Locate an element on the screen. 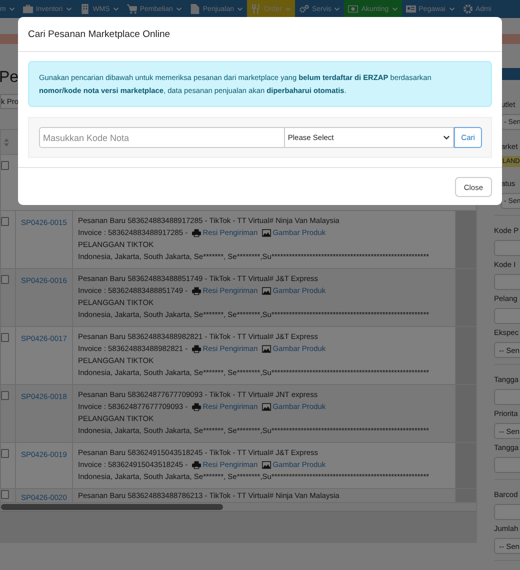 Image resolution: width=520 pixels, height=570 pixels. order-code-input: Masukkan Kode Nota is located at coordinates (162, 137).